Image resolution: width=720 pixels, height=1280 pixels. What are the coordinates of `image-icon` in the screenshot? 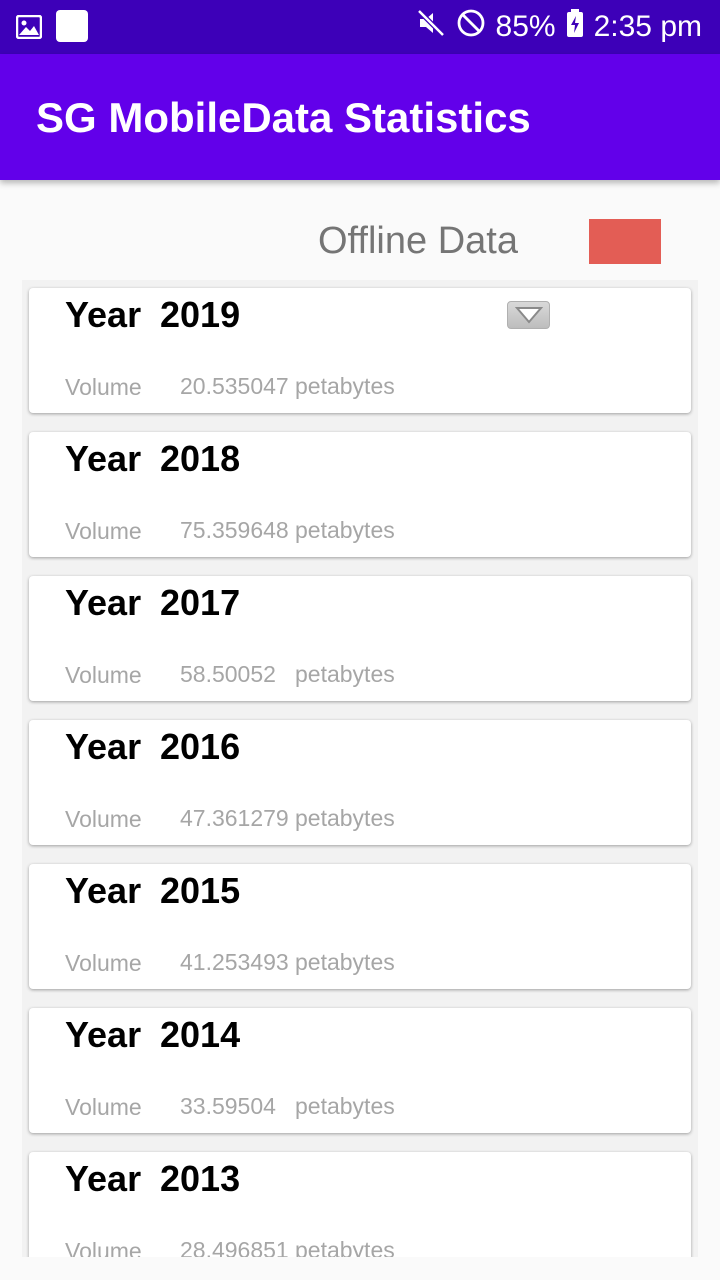 It's located at (29, 27).